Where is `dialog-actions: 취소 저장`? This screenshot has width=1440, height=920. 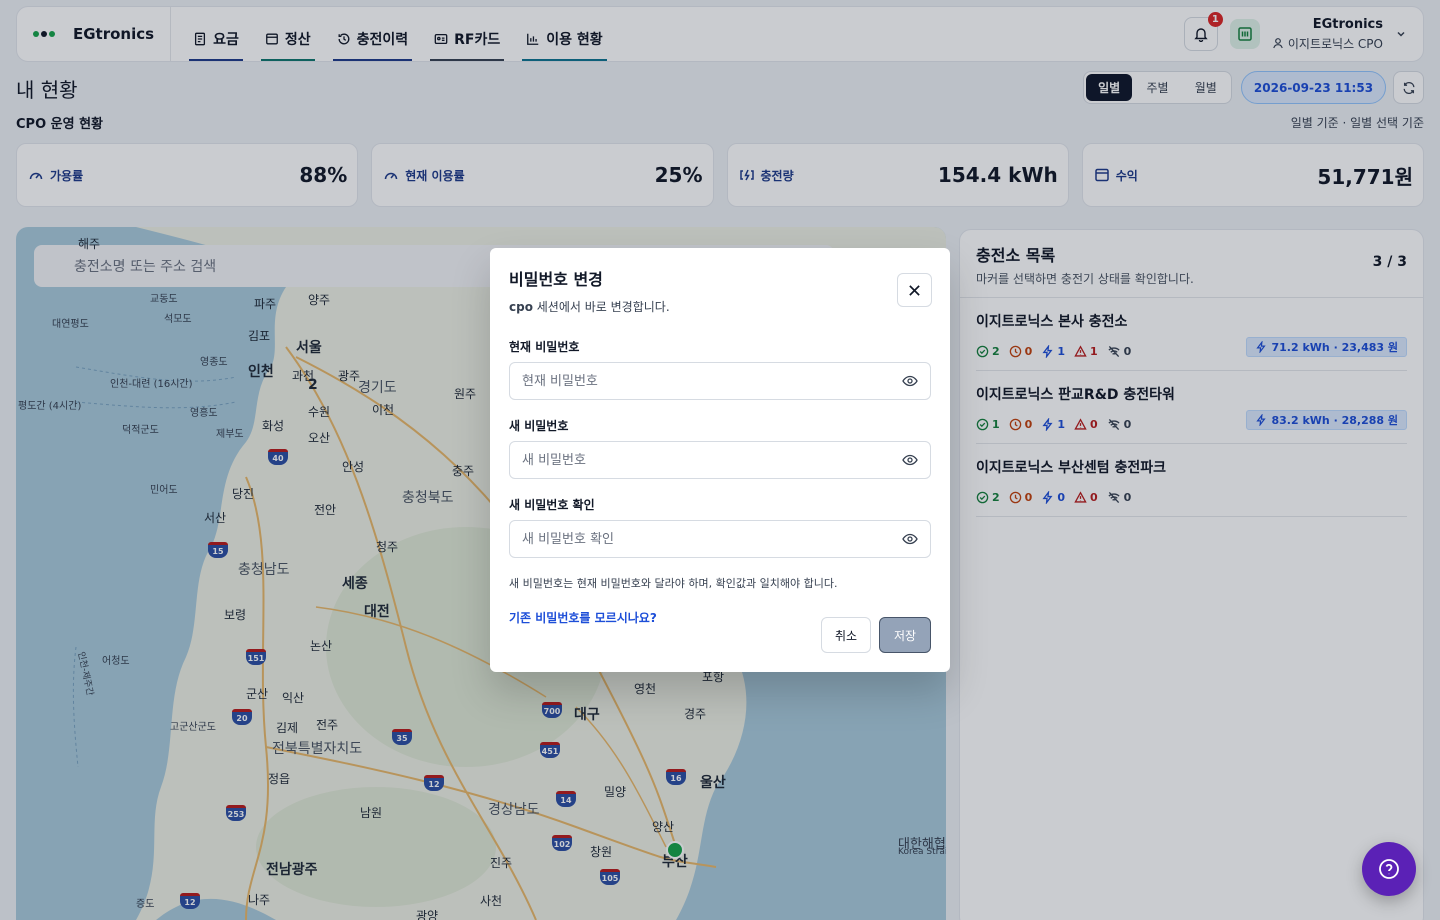 dialog-actions: 취소 저장 is located at coordinates (876, 635).